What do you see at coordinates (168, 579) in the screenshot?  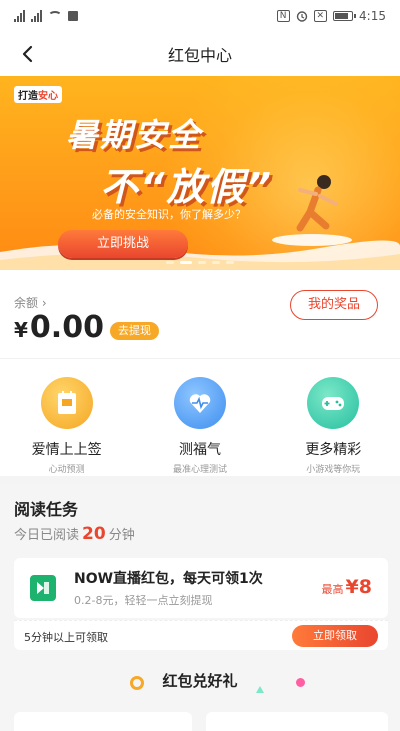 I see `task-name: NOW直播红包，每天可领1次` at bounding box center [168, 579].